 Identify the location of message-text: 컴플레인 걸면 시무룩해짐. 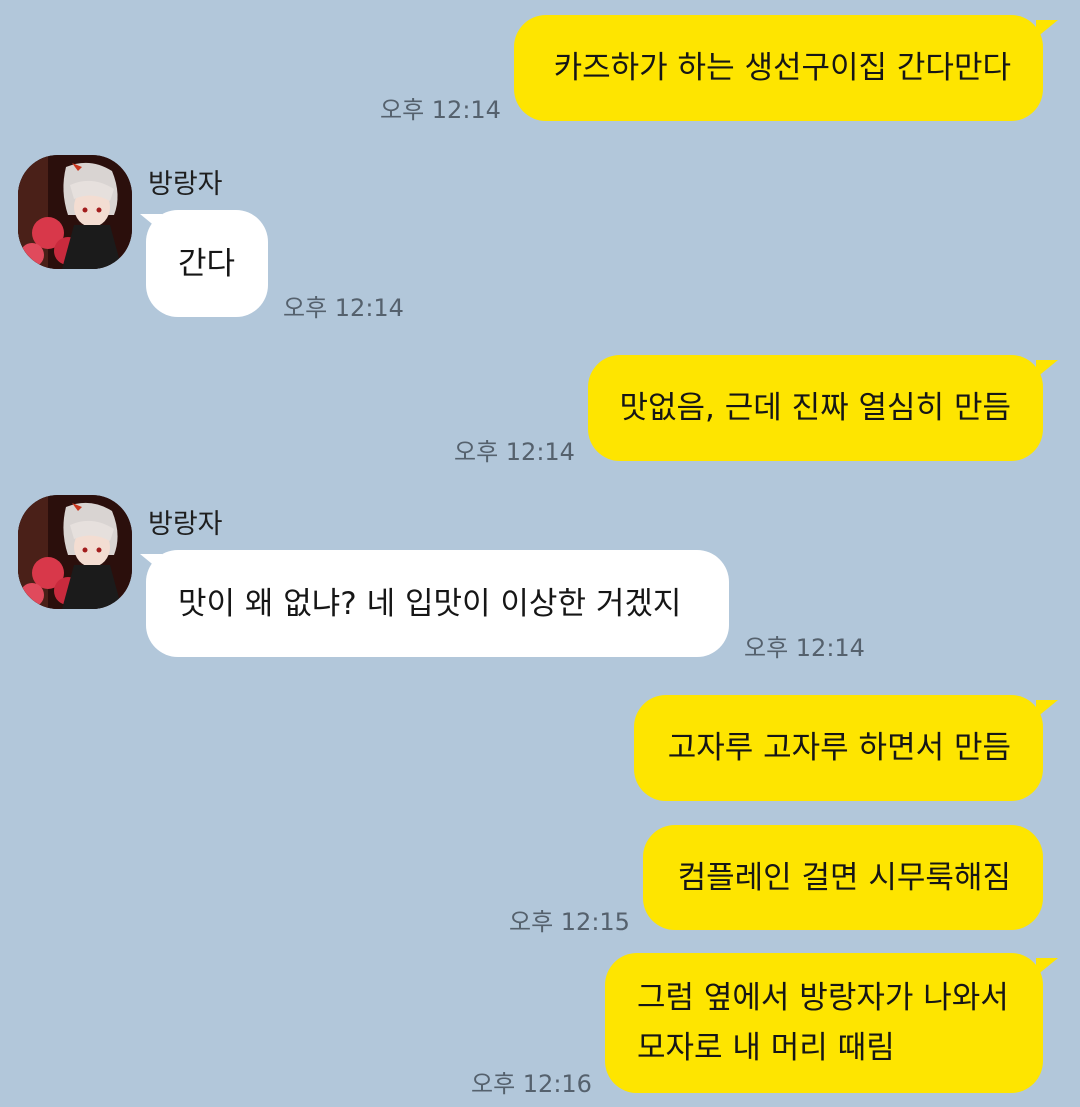
(844, 877).